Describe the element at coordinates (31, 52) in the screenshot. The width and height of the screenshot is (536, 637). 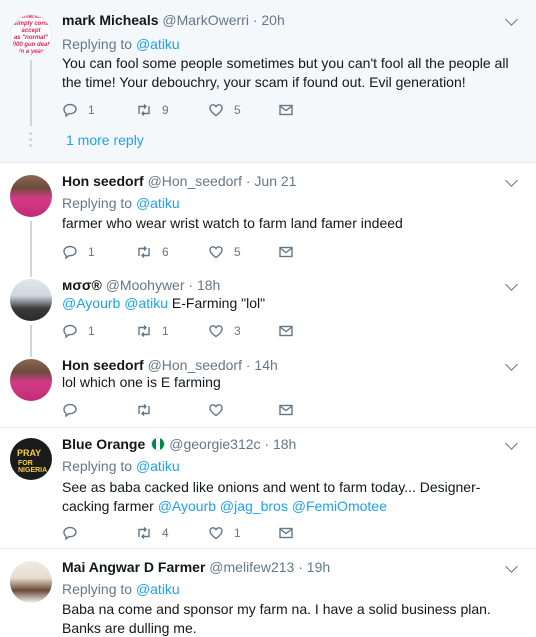
I see `avatar-text: in a year` at that location.